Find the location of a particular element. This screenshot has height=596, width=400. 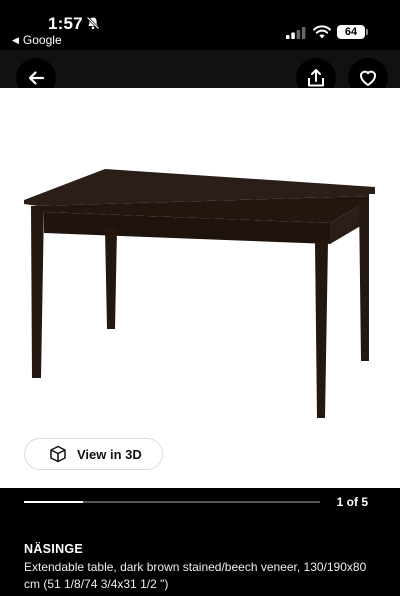

bell-slash-icon is located at coordinates (93, 23).